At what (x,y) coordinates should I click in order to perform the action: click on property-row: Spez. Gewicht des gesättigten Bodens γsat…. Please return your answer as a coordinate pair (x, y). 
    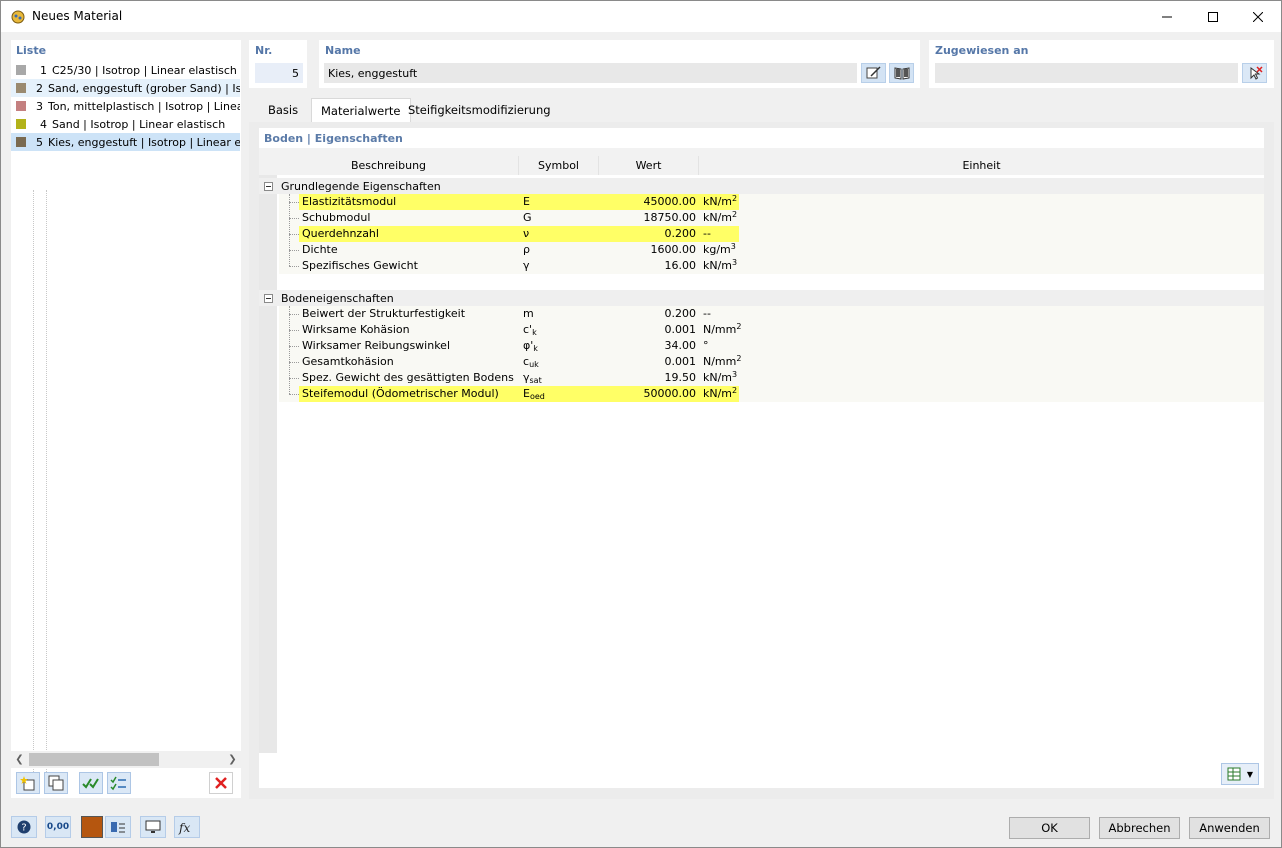
    Looking at the image, I should click on (771, 378).